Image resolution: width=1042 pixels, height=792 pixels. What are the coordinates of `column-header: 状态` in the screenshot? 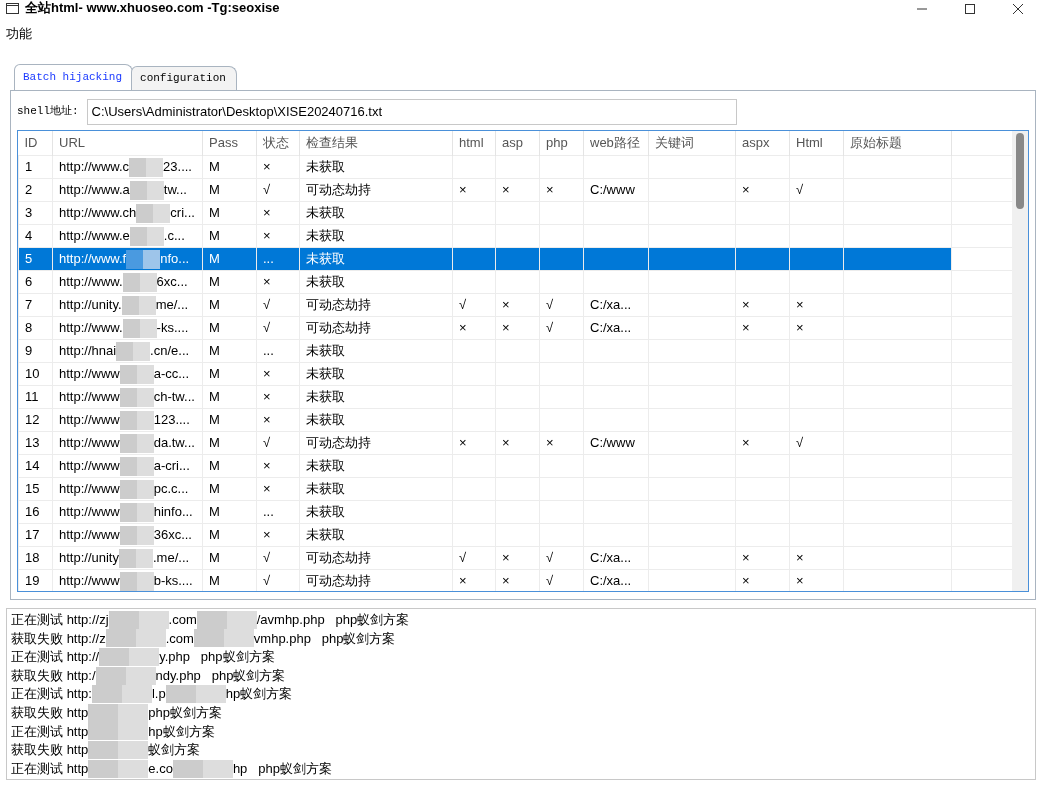 It's located at (278, 143).